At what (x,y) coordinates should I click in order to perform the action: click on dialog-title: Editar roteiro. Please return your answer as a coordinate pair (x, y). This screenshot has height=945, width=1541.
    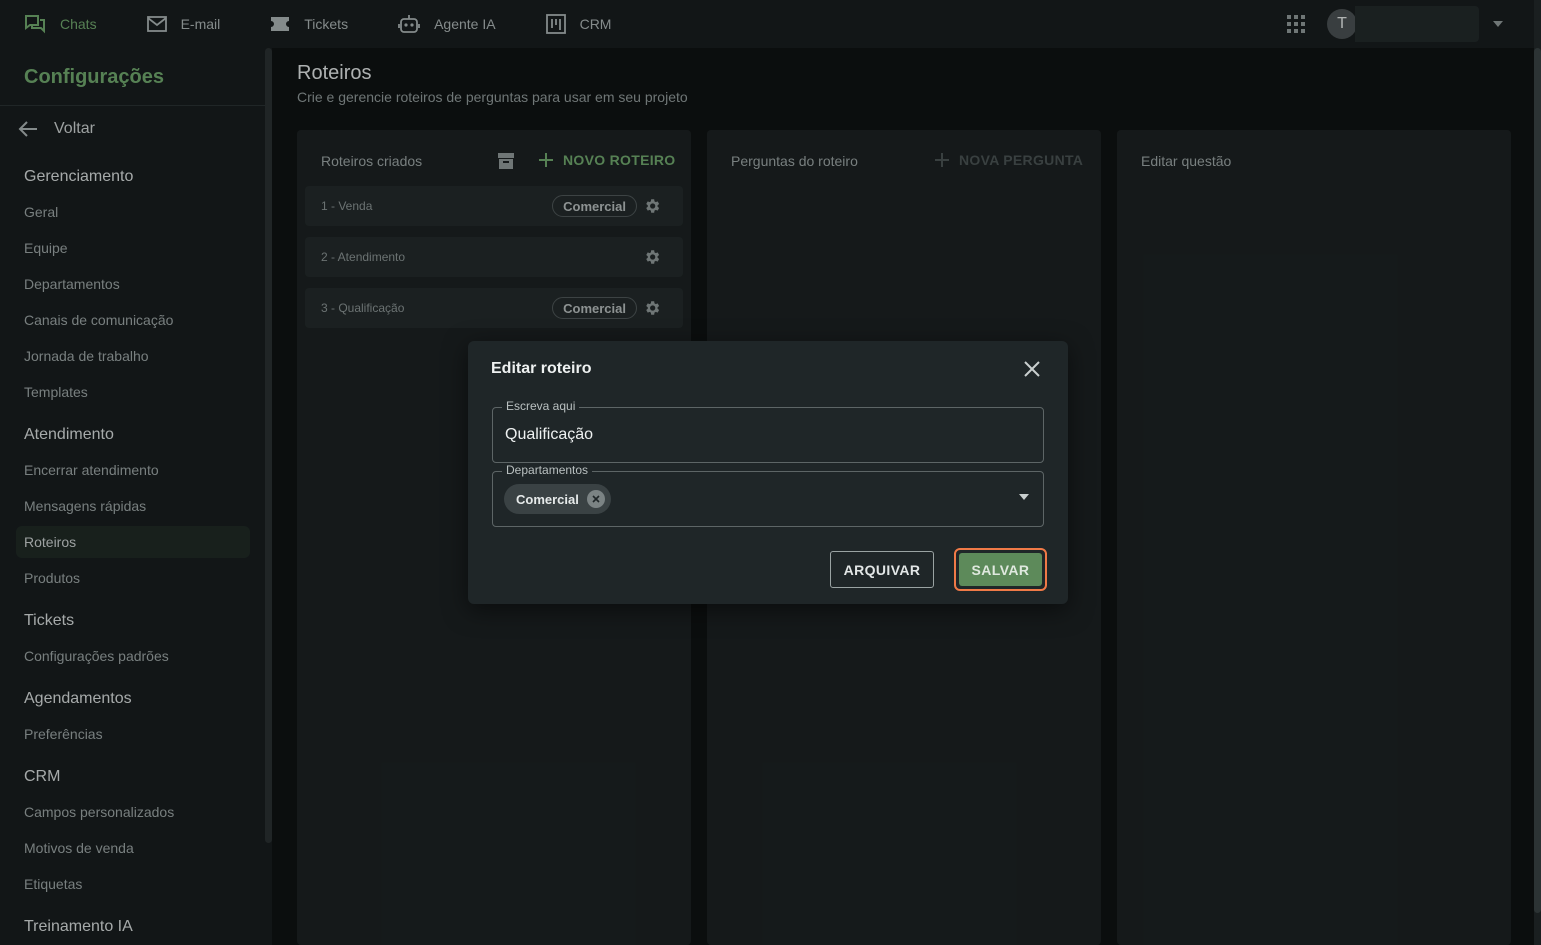
    Looking at the image, I should click on (541, 368).